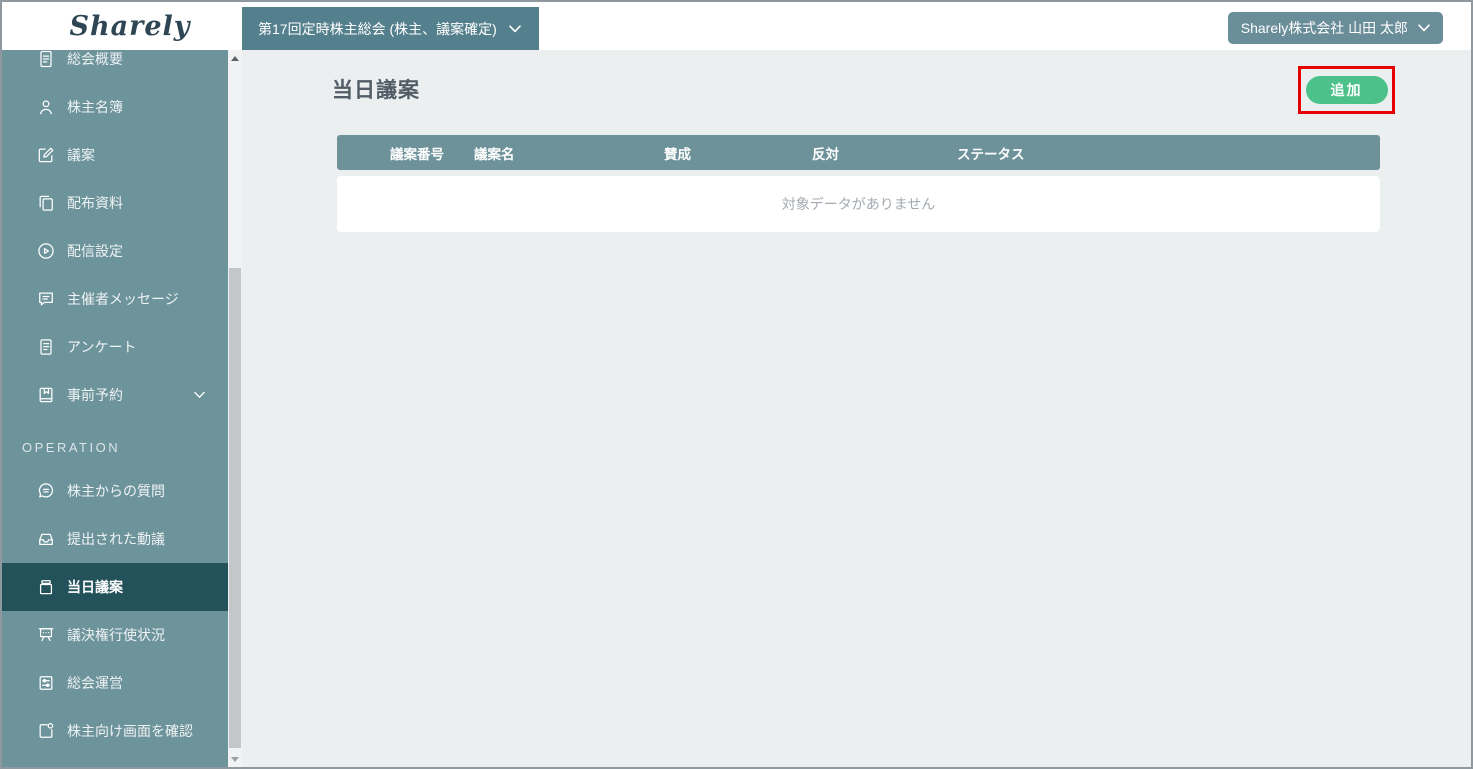 The height and width of the screenshot is (769, 1473). I want to click on sidebar-item-label: 株主向け画面を確認, so click(130, 731).